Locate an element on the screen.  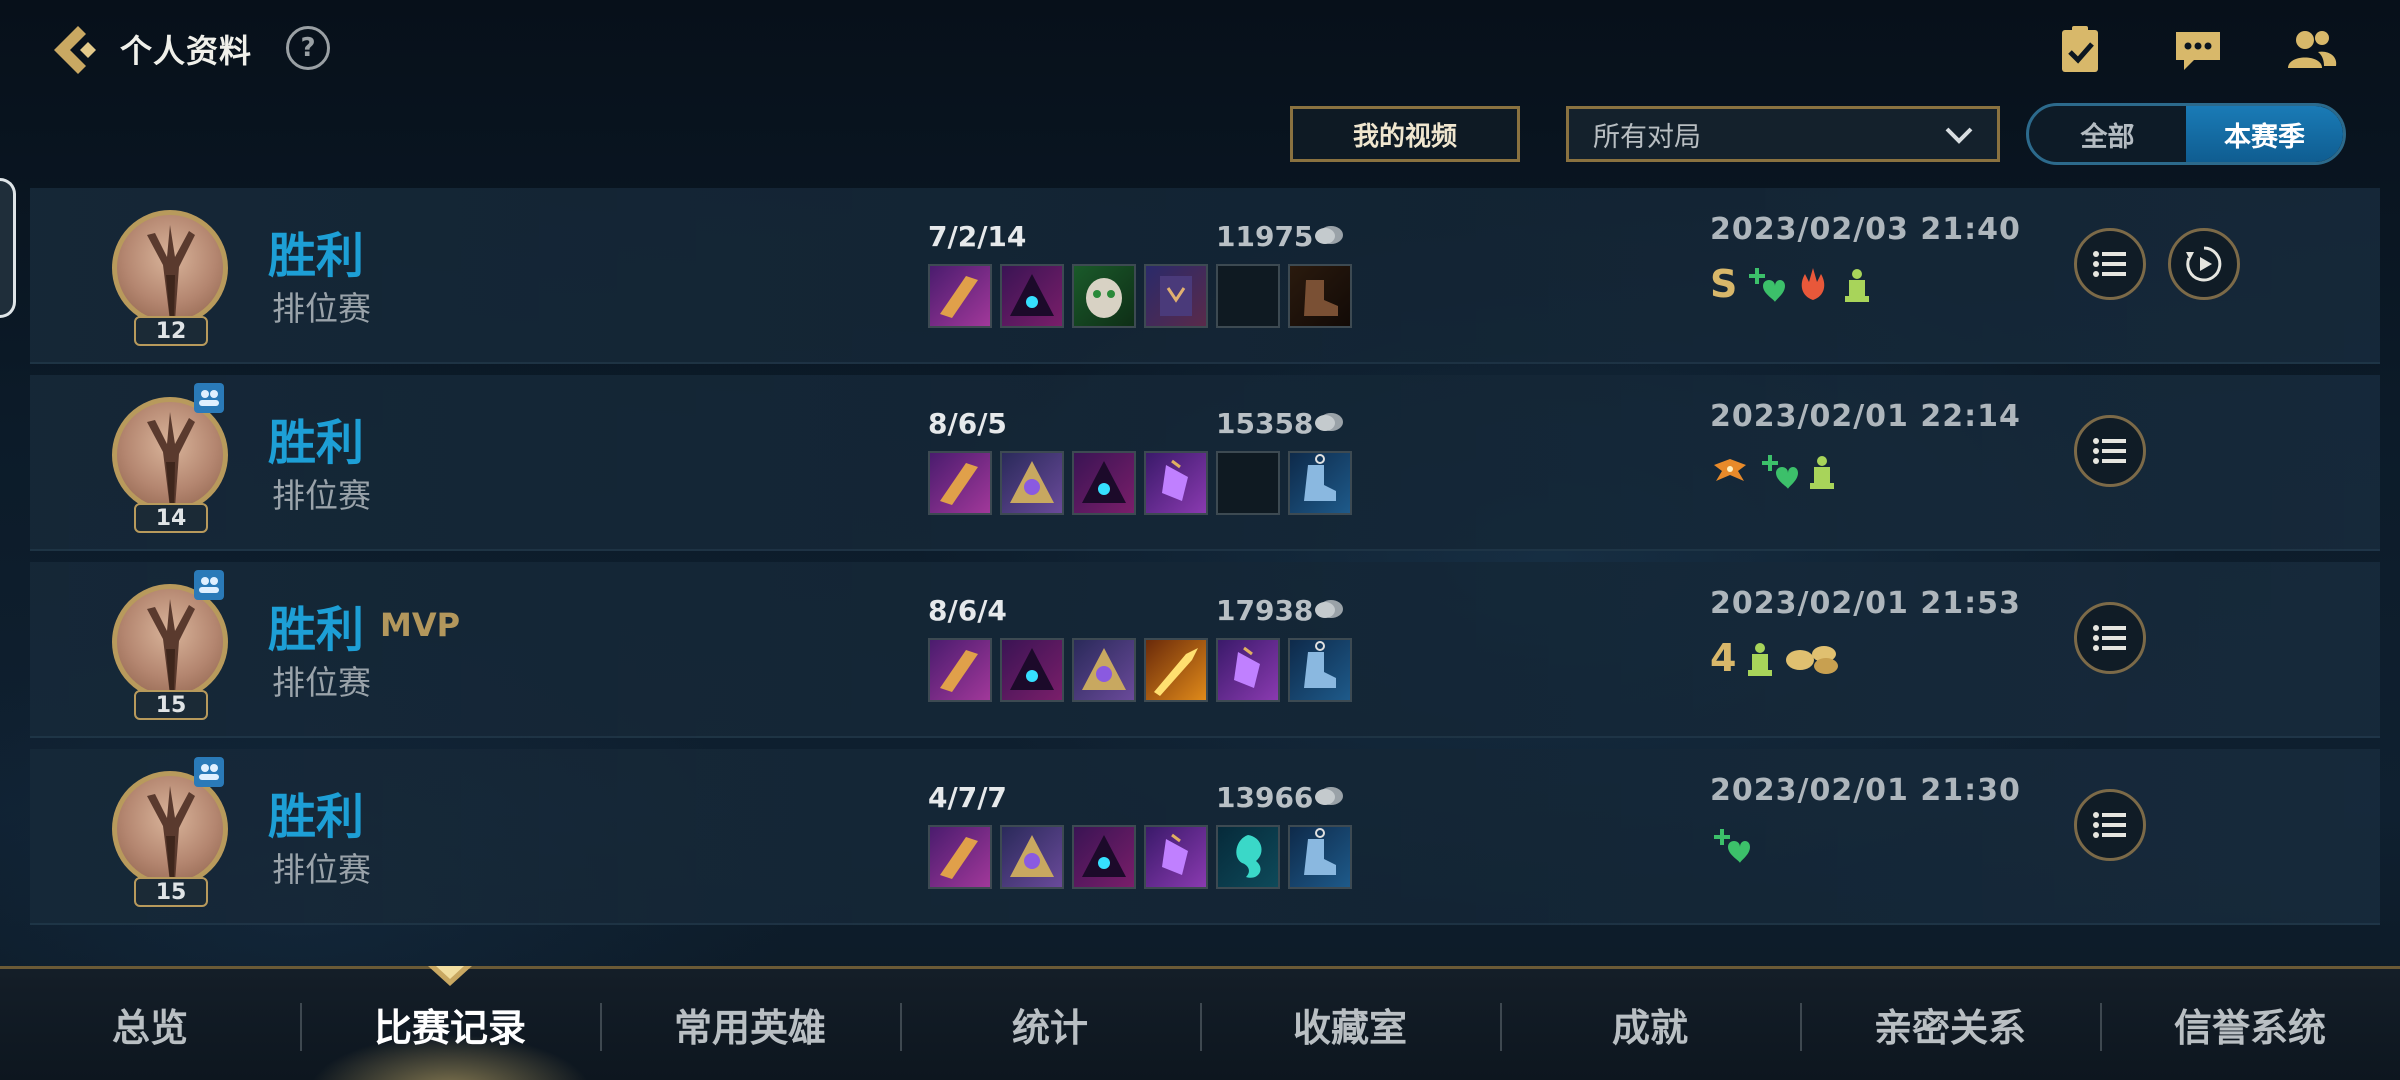
page-title: 个人资料 is located at coordinates (186, 51).